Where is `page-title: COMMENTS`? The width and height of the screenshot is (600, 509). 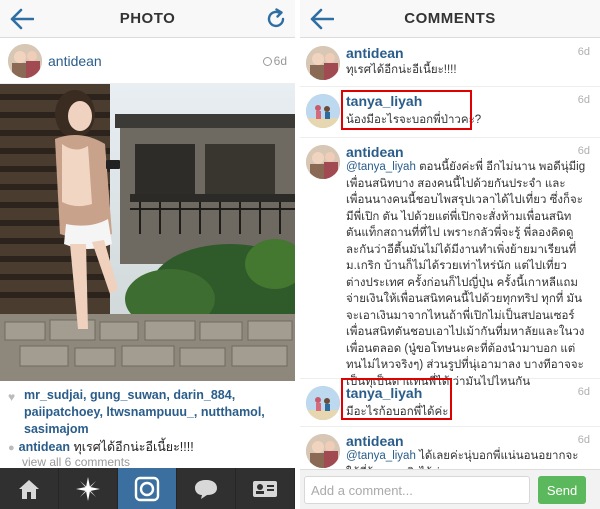
page-title: COMMENTS is located at coordinates (450, 18).